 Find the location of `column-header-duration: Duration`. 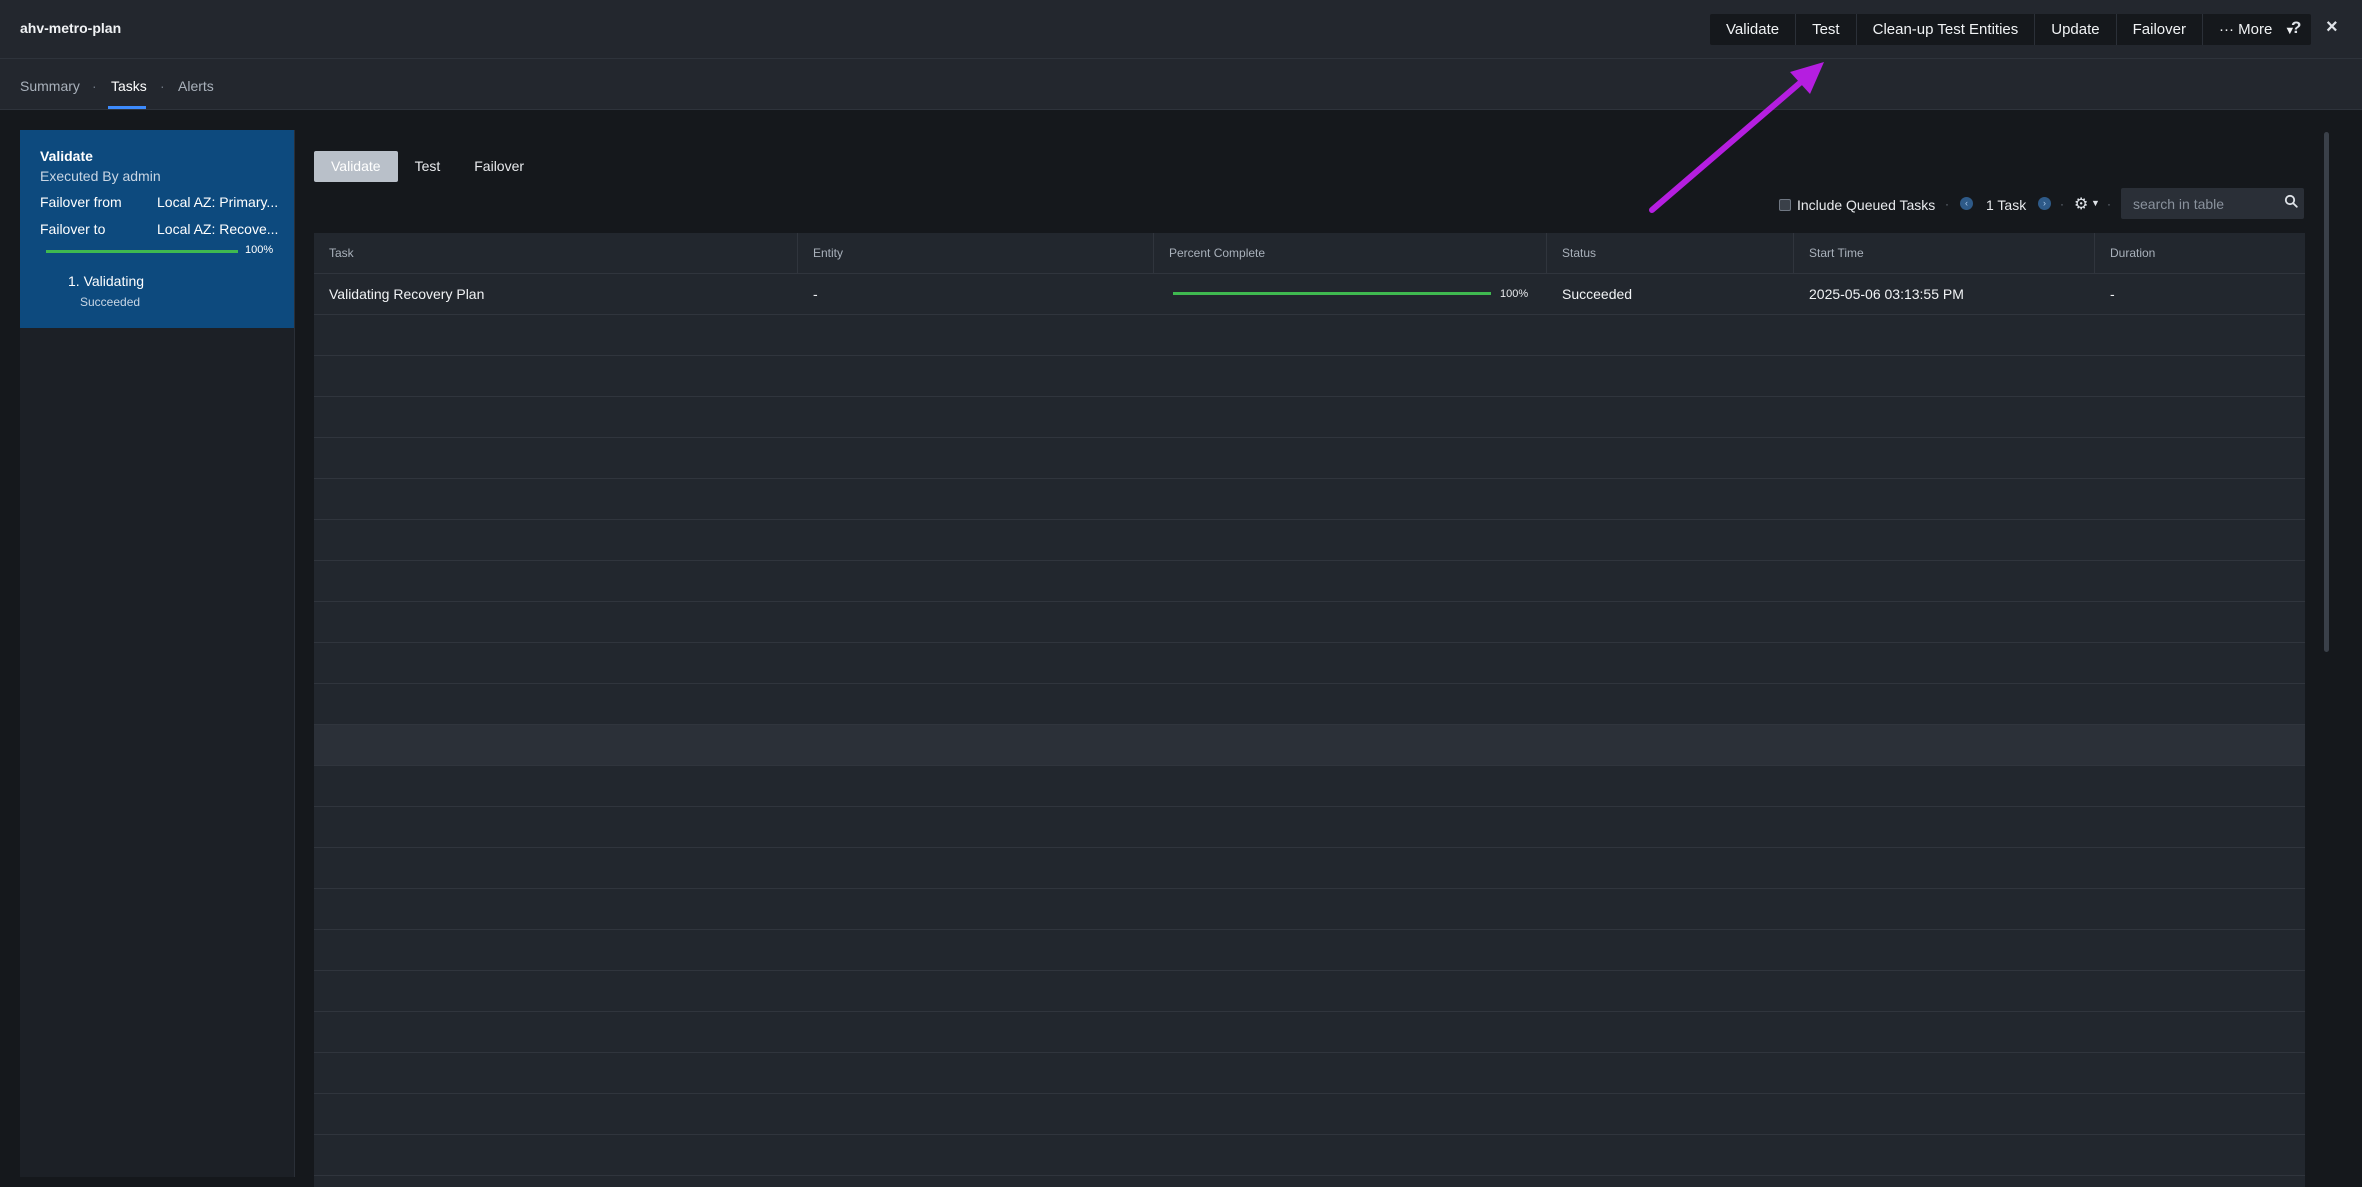

column-header-duration: Duration is located at coordinates (2200, 253).